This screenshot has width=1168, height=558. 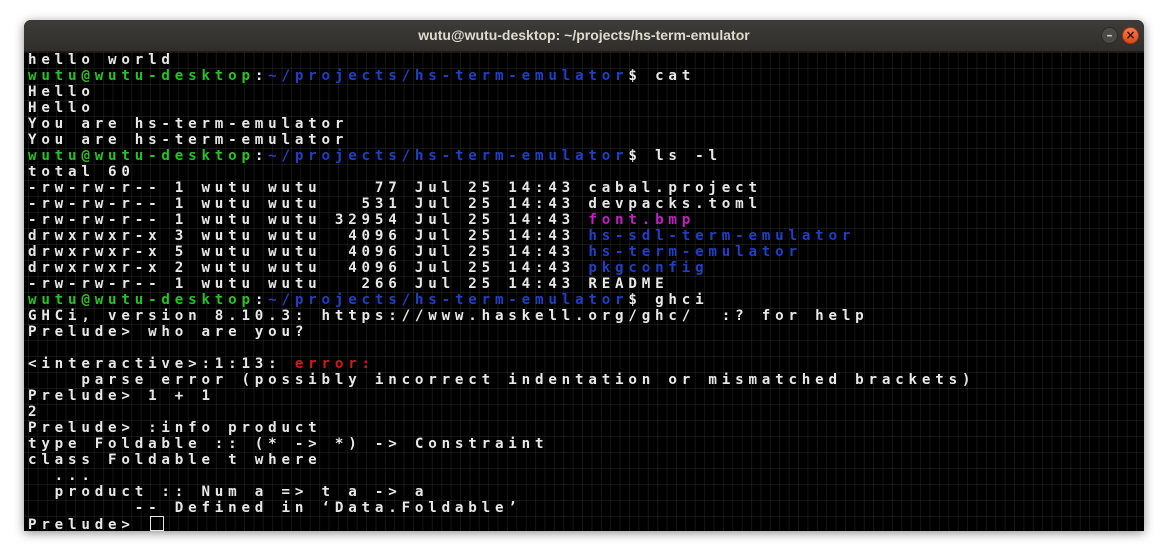 I want to click on line-text: hello world, so click(x=101, y=60).